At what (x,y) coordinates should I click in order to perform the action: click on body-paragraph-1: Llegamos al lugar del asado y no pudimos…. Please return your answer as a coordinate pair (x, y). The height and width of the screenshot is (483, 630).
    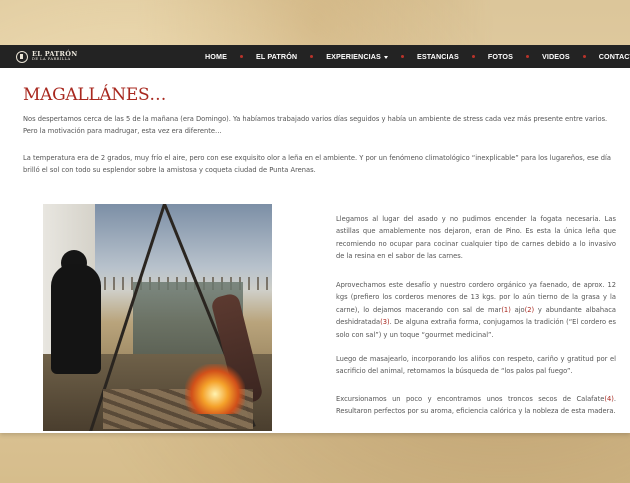
    Looking at the image, I should click on (476, 238).